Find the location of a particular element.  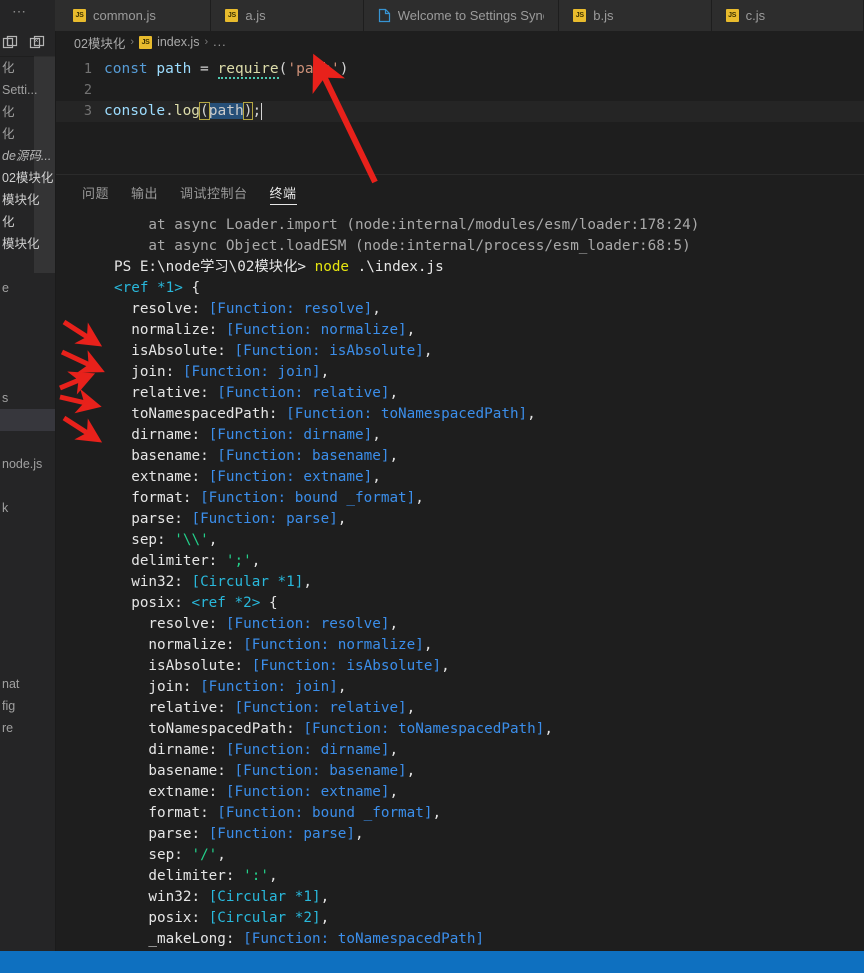

terminal-text: relative: is located at coordinates (174, 708).